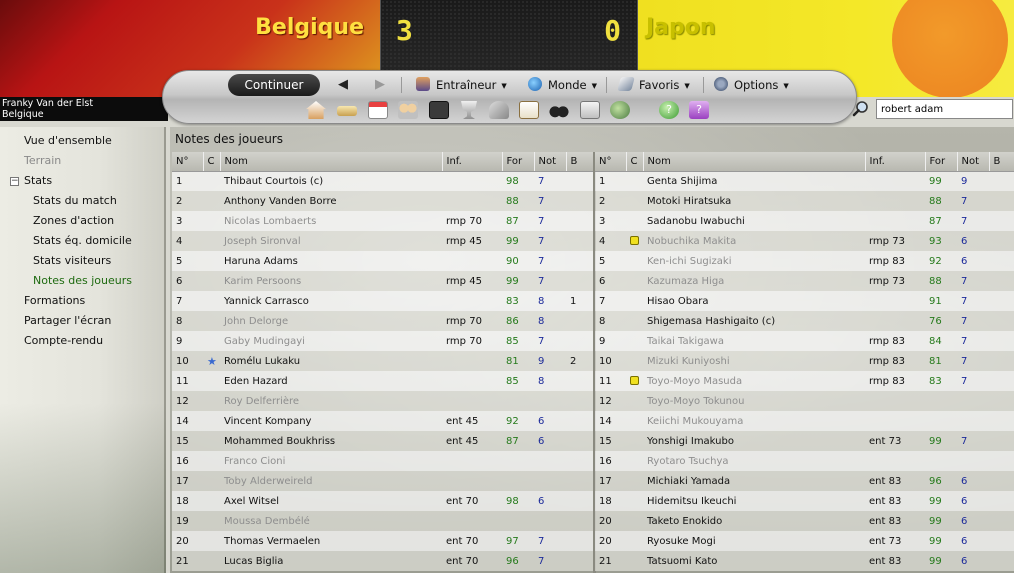  What do you see at coordinates (331, 341) in the screenshot?
I see `player-name: Gaby Mudingayi` at bounding box center [331, 341].